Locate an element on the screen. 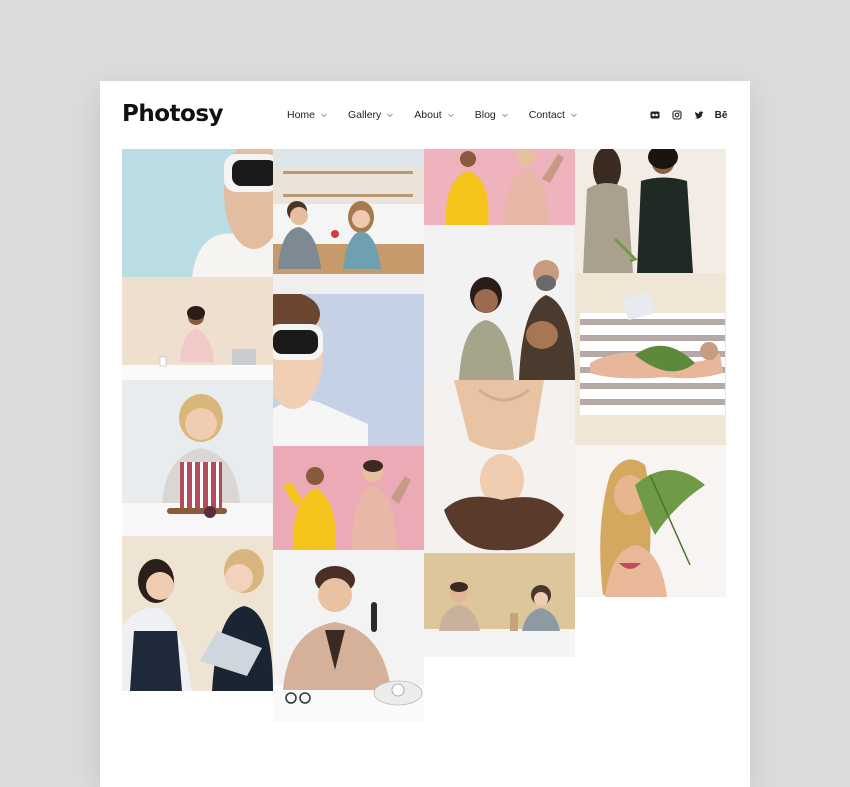 The height and width of the screenshot is (787, 850). goggles-portrait-image is located at coordinates (197, 213).